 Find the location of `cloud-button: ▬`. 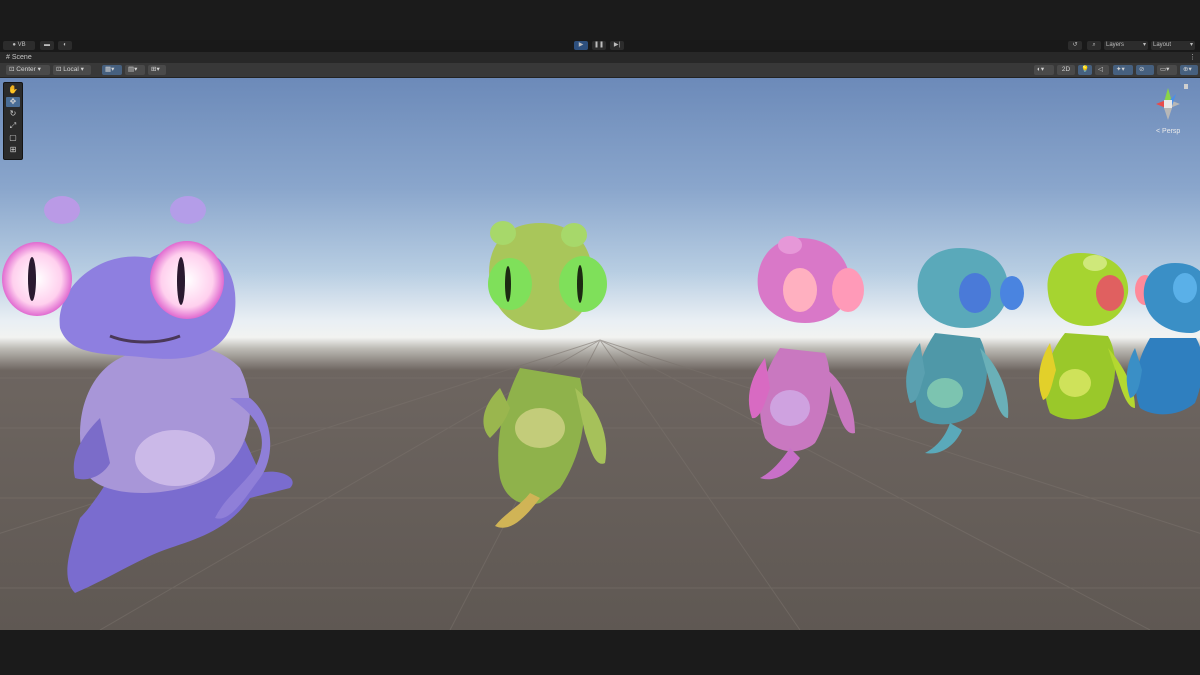

cloud-button: ▬ is located at coordinates (47, 45).